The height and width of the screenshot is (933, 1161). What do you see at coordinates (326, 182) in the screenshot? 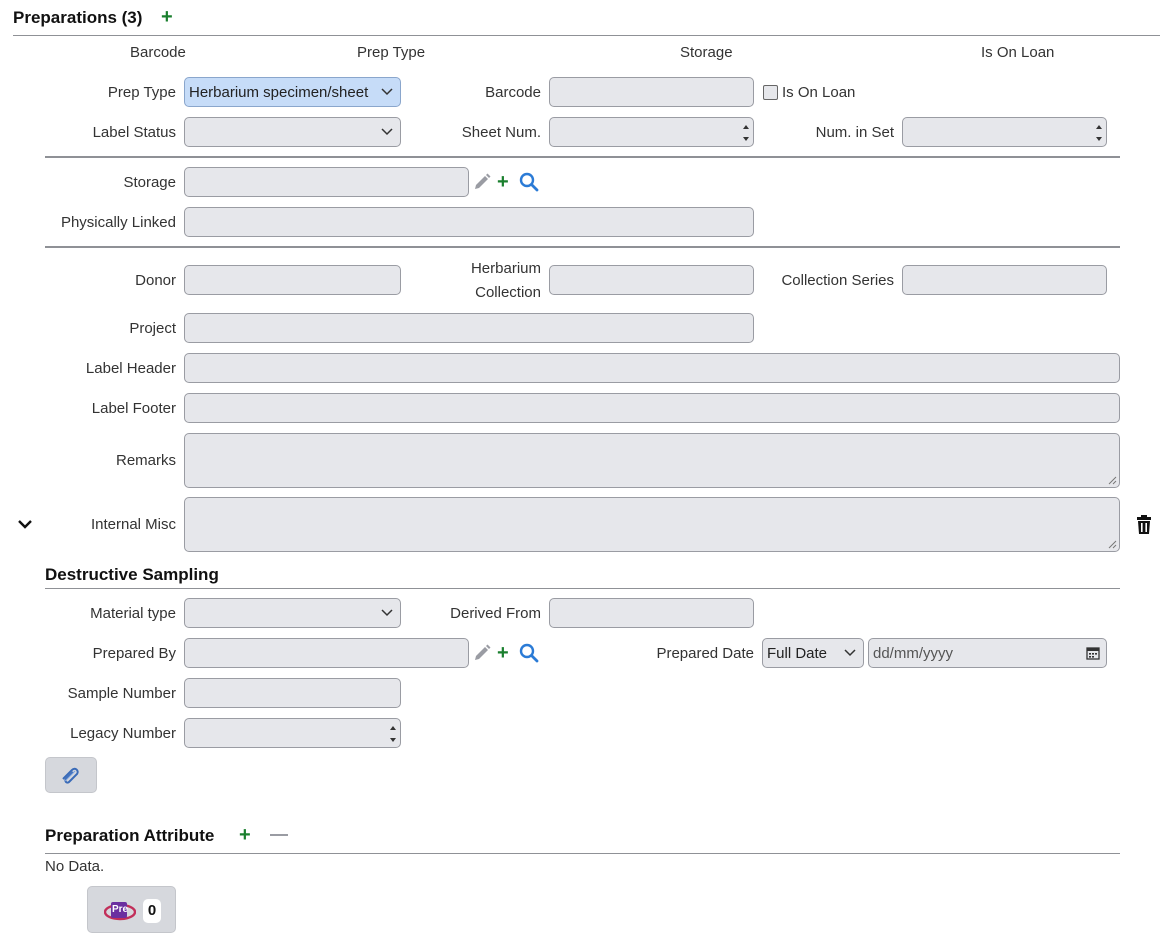
I see `storage-input` at bounding box center [326, 182].